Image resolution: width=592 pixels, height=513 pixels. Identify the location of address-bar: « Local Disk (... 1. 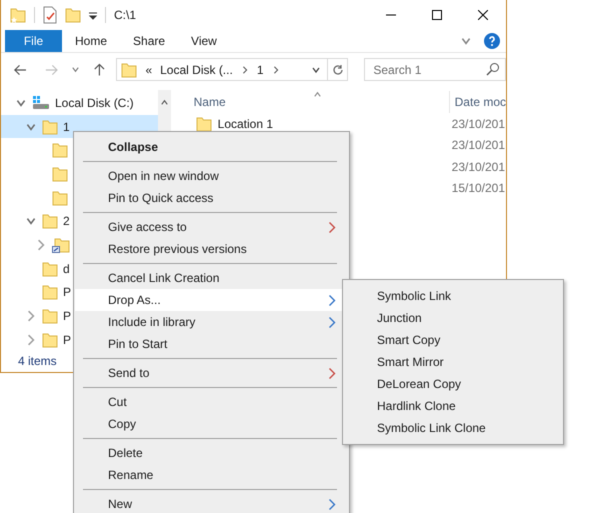
(222, 69).